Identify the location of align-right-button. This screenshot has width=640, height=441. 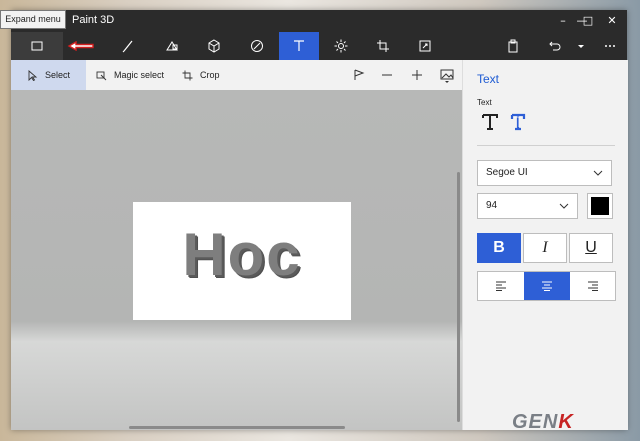
(592, 286).